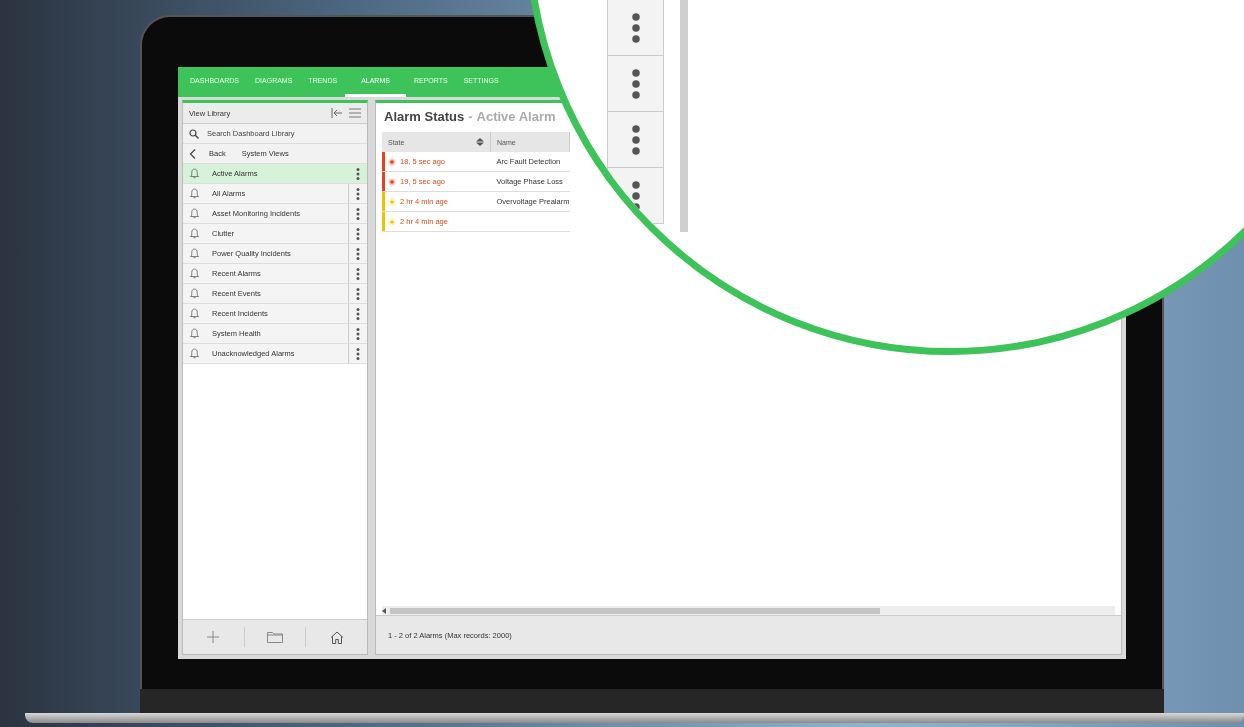 This screenshot has width=1244, height=727. Describe the element at coordinates (194, 133) in the screenshot. I see `search-icon` at that location.